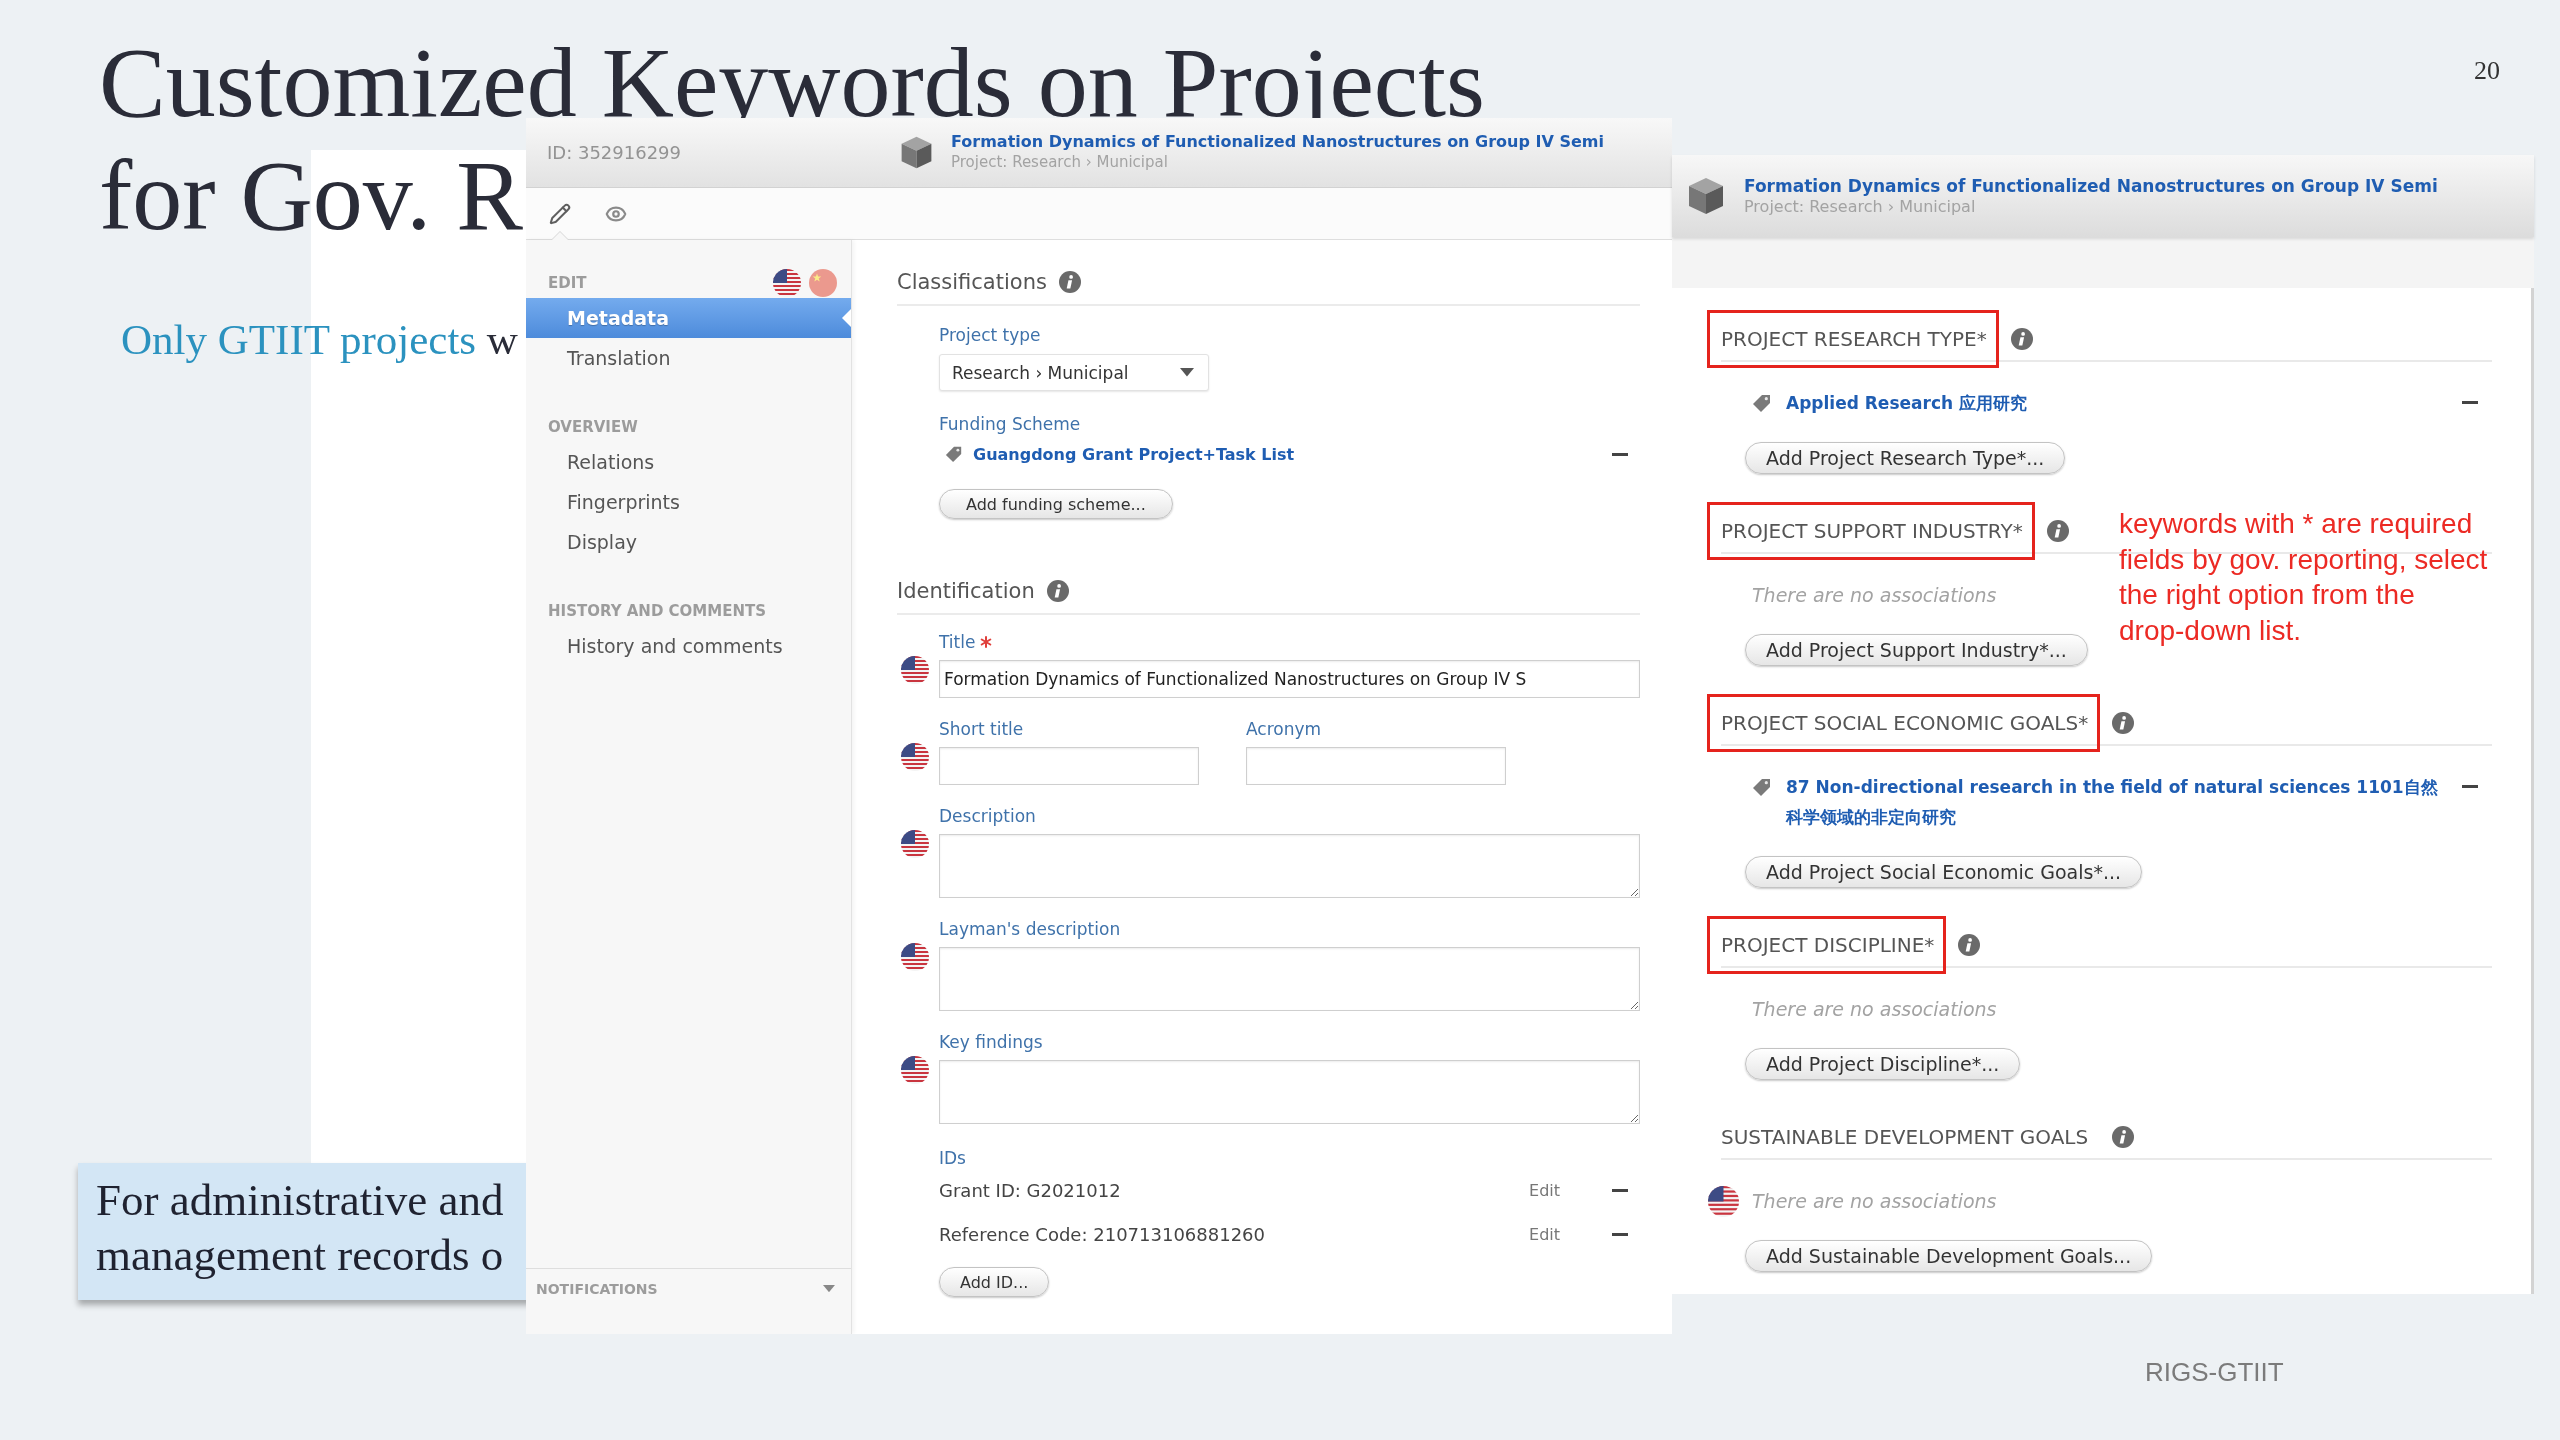 This screenshot has width=2560, height=1440. I want to click on sidebar-heading: NOTIFICATIONS, so click(597, 1288).